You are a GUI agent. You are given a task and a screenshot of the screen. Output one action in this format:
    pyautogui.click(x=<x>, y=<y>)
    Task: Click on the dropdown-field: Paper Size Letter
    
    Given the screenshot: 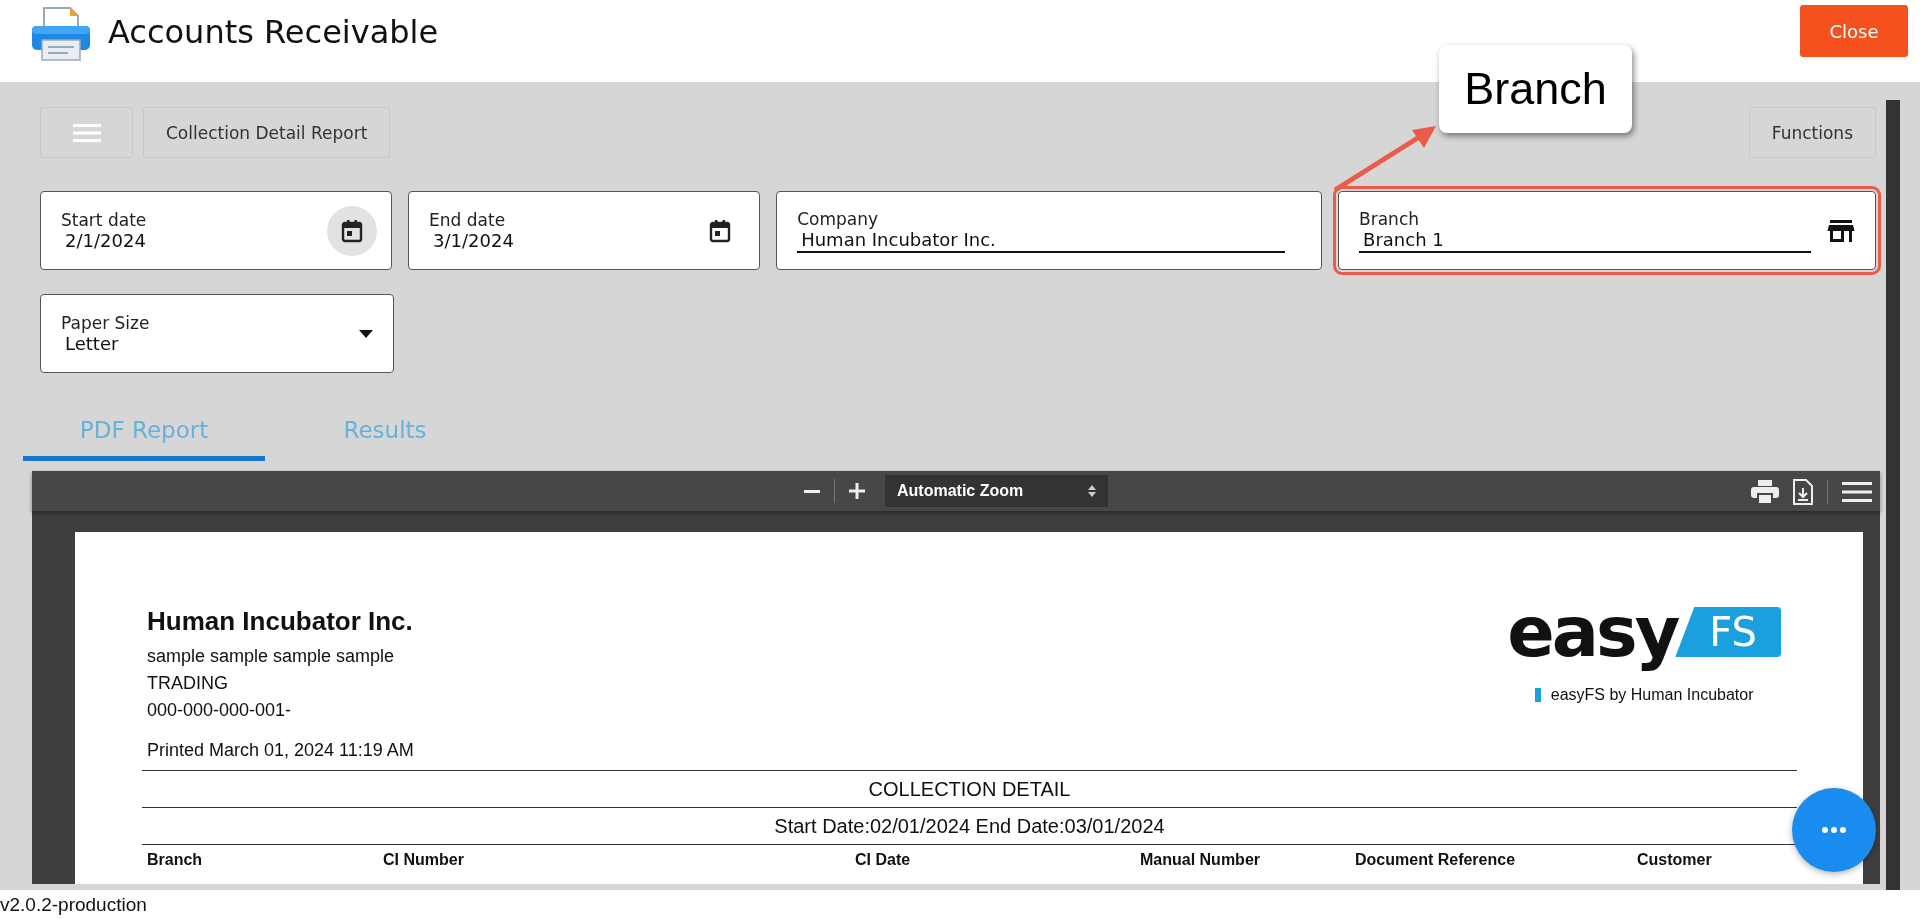 What is the action you would take?
    pyautogui.click(x=217, y=333)
    